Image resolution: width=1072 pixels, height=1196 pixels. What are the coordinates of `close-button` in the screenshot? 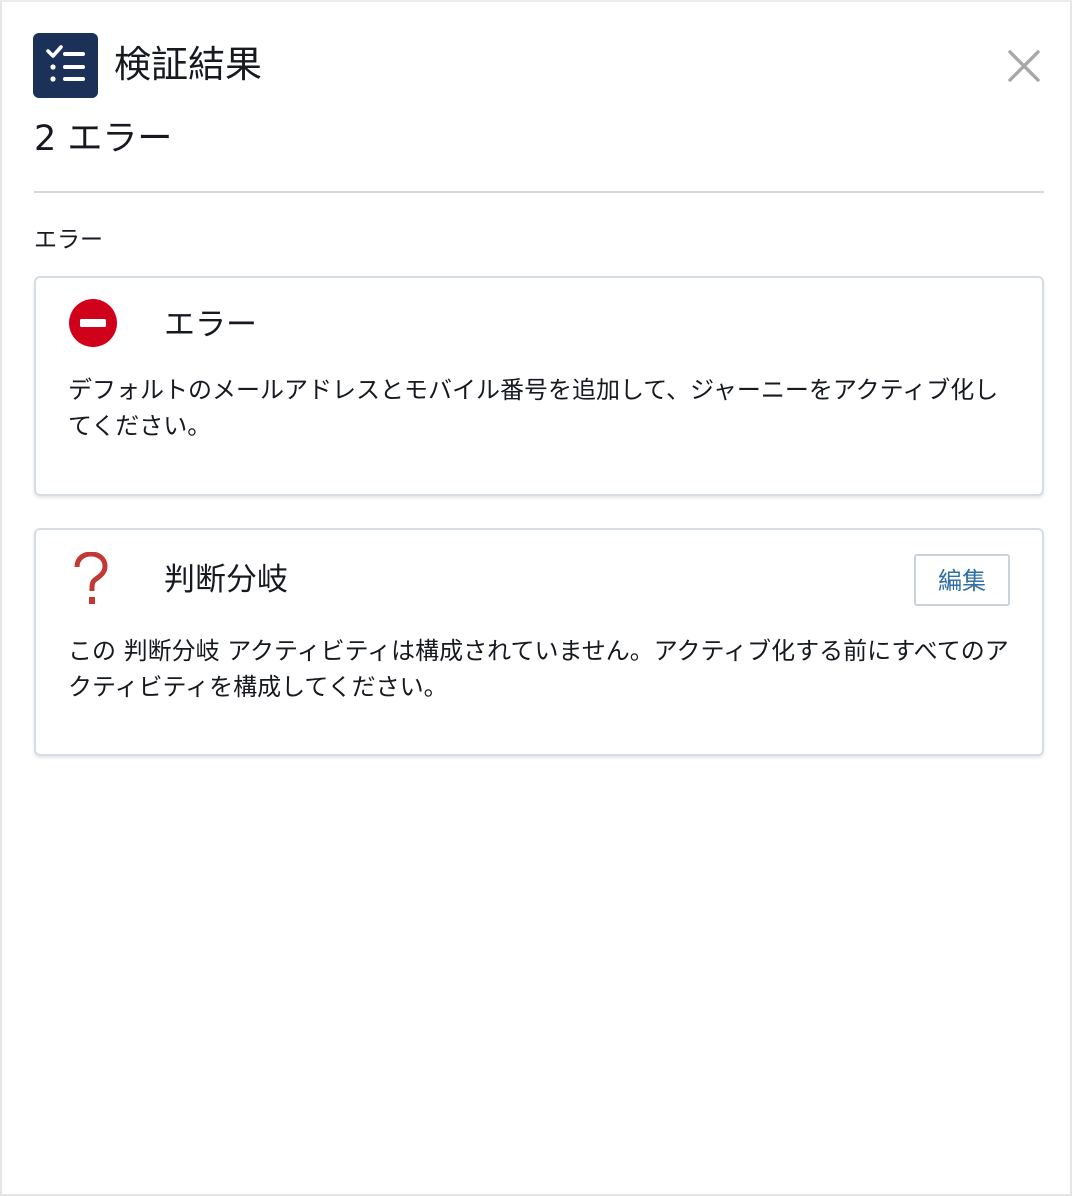 It's located at (1024, 66).